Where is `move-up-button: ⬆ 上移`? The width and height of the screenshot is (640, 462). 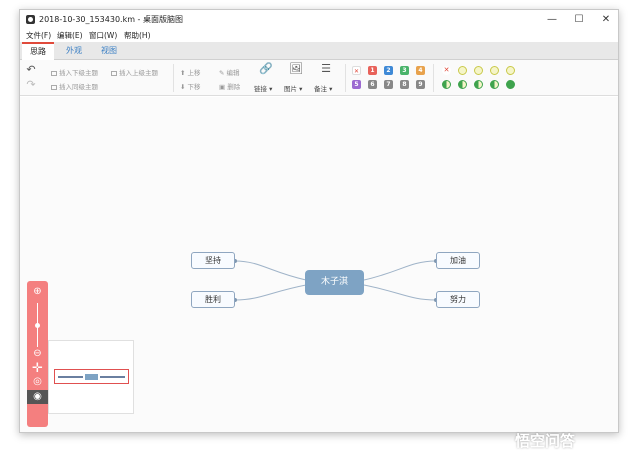
move-up-button: ⬆ 上移 is located at coordinates (190, 72).